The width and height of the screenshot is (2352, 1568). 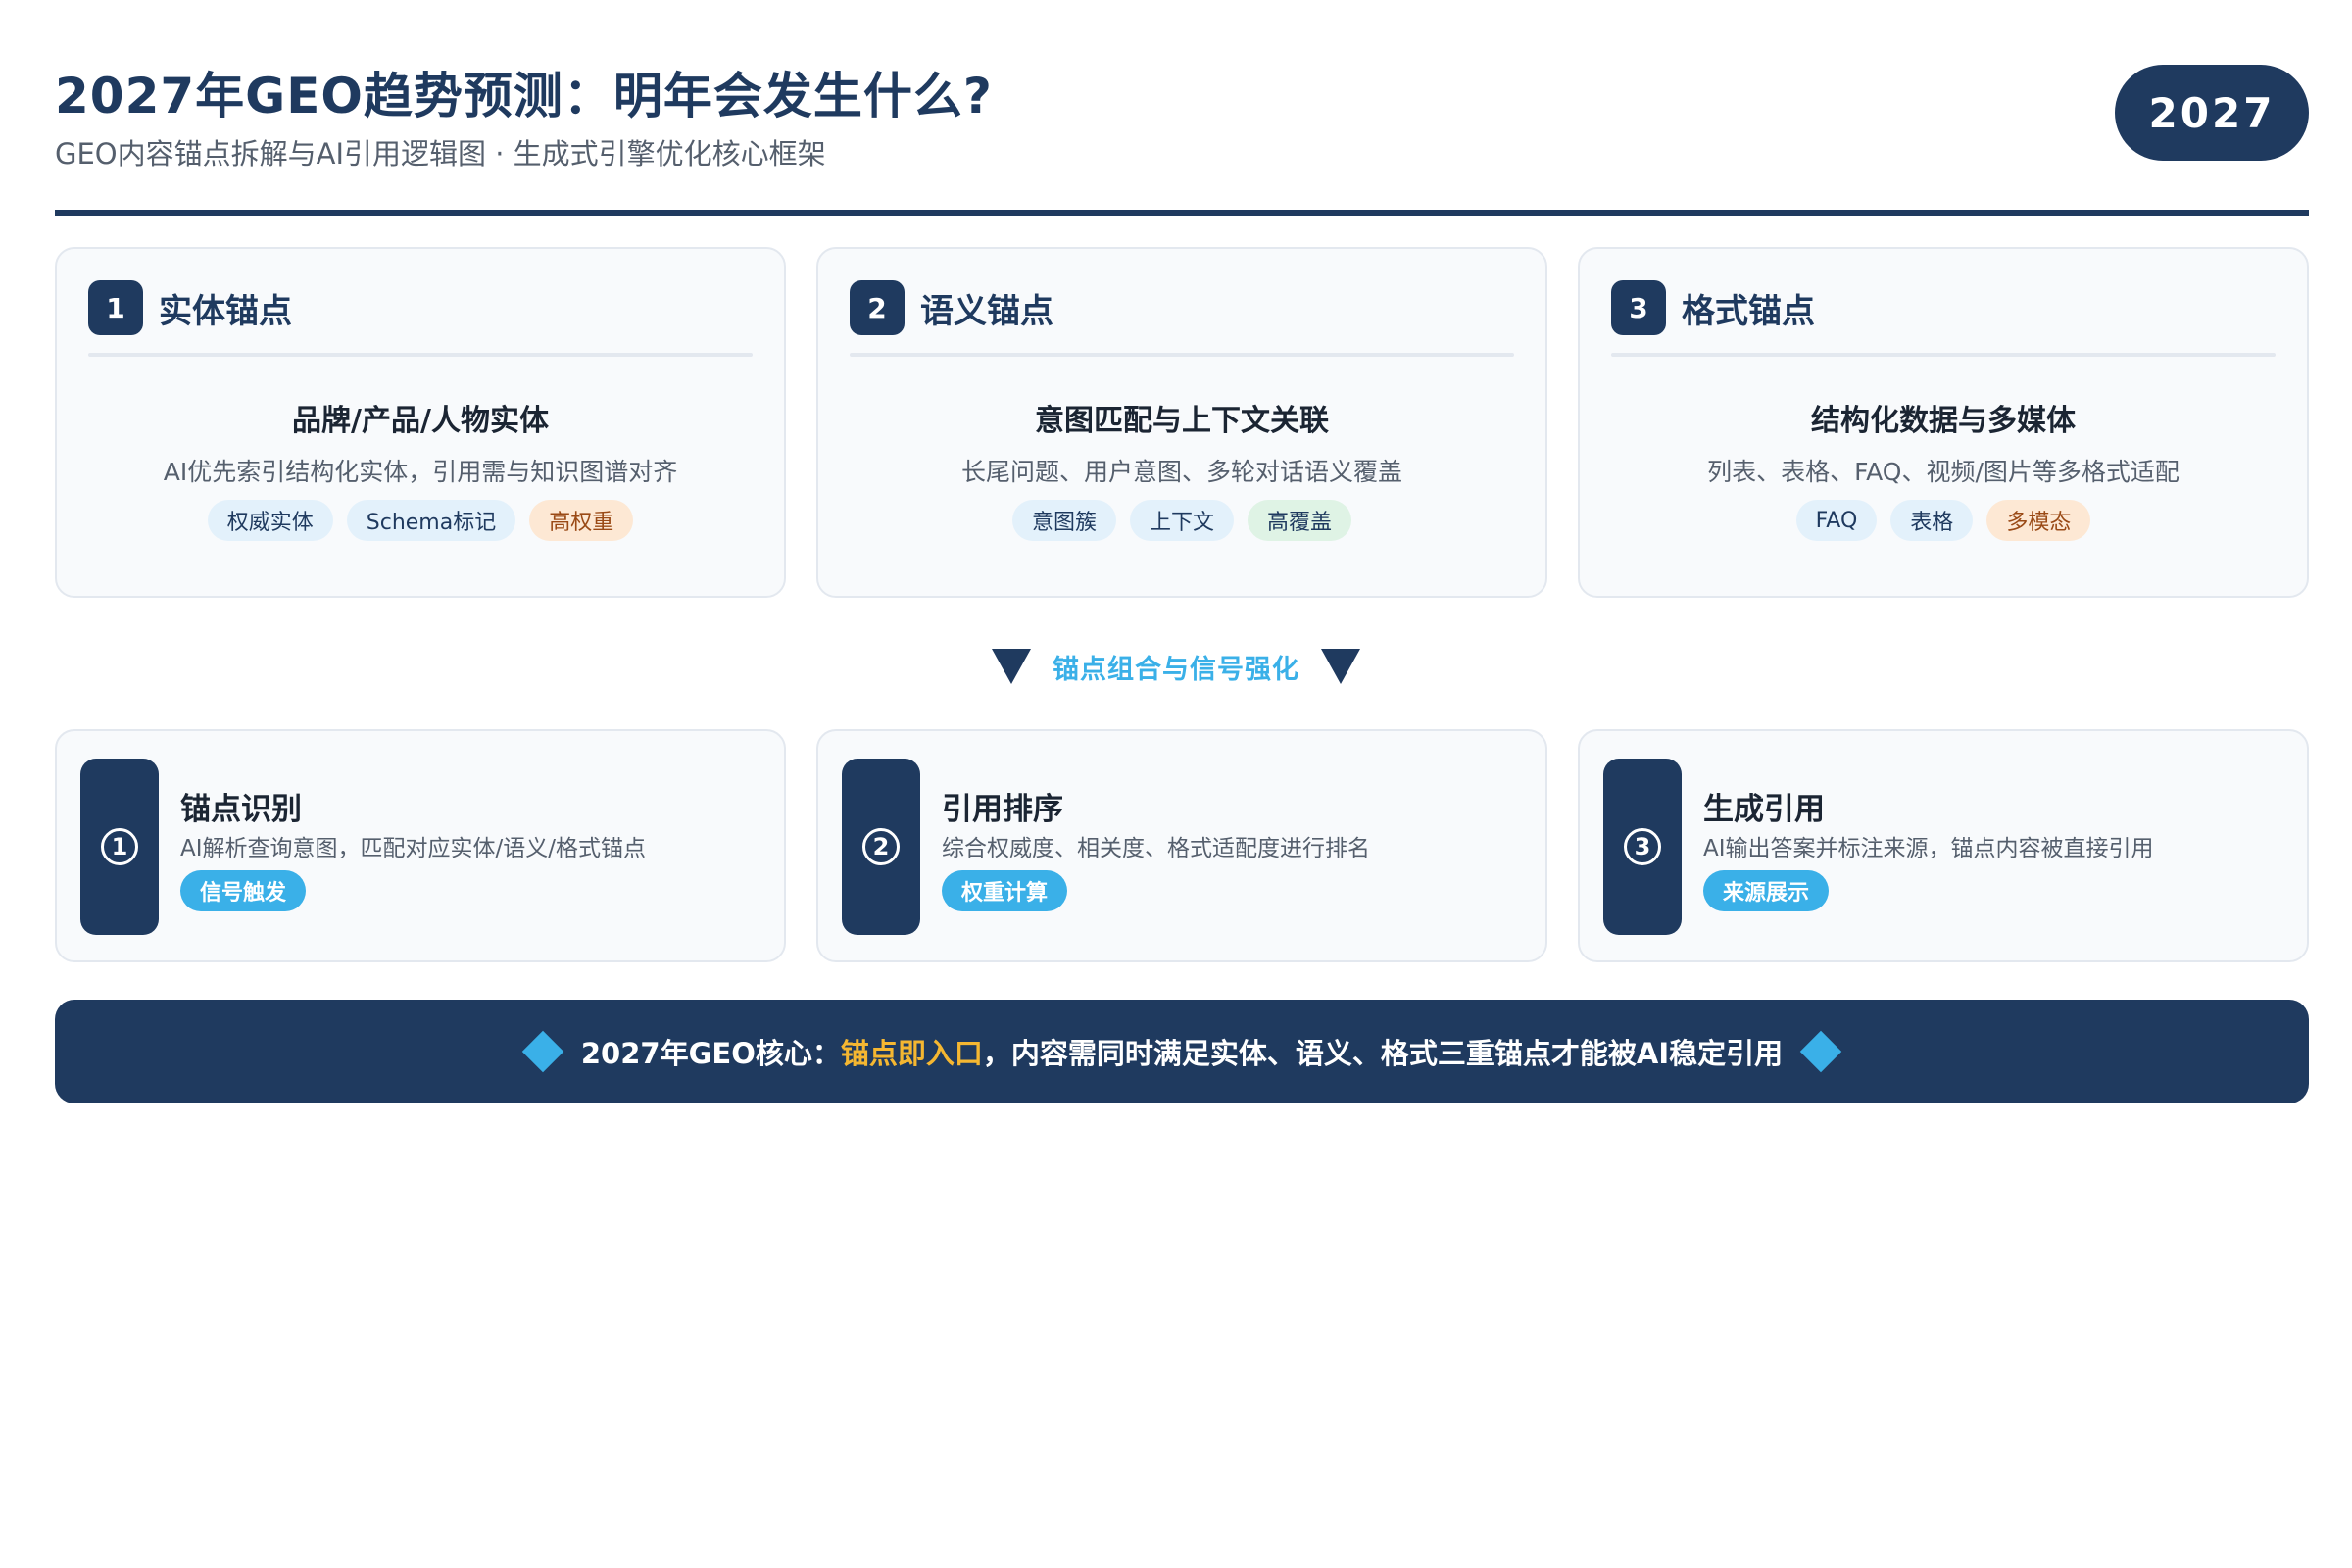 What do you see at coordinates (2039, 520) in the screenshot?
I see `tag: 多模态` at bounding box center [2039, 520].